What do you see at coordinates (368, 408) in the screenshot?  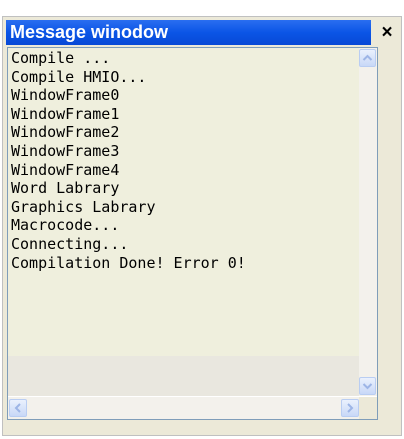 I see `scrollbar-corner` at bounding box center [368, 408].